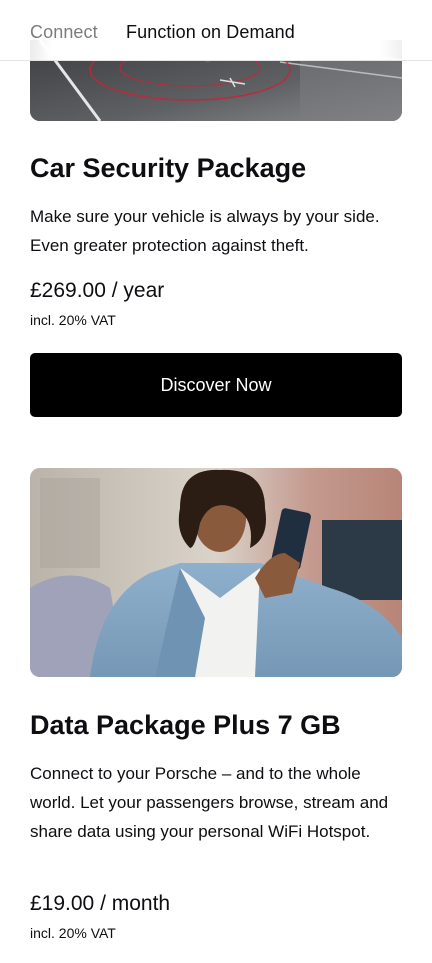 This screenshot has height=963, width=432. I want to click on package-price: £269.00 / year, so click(97, 290).